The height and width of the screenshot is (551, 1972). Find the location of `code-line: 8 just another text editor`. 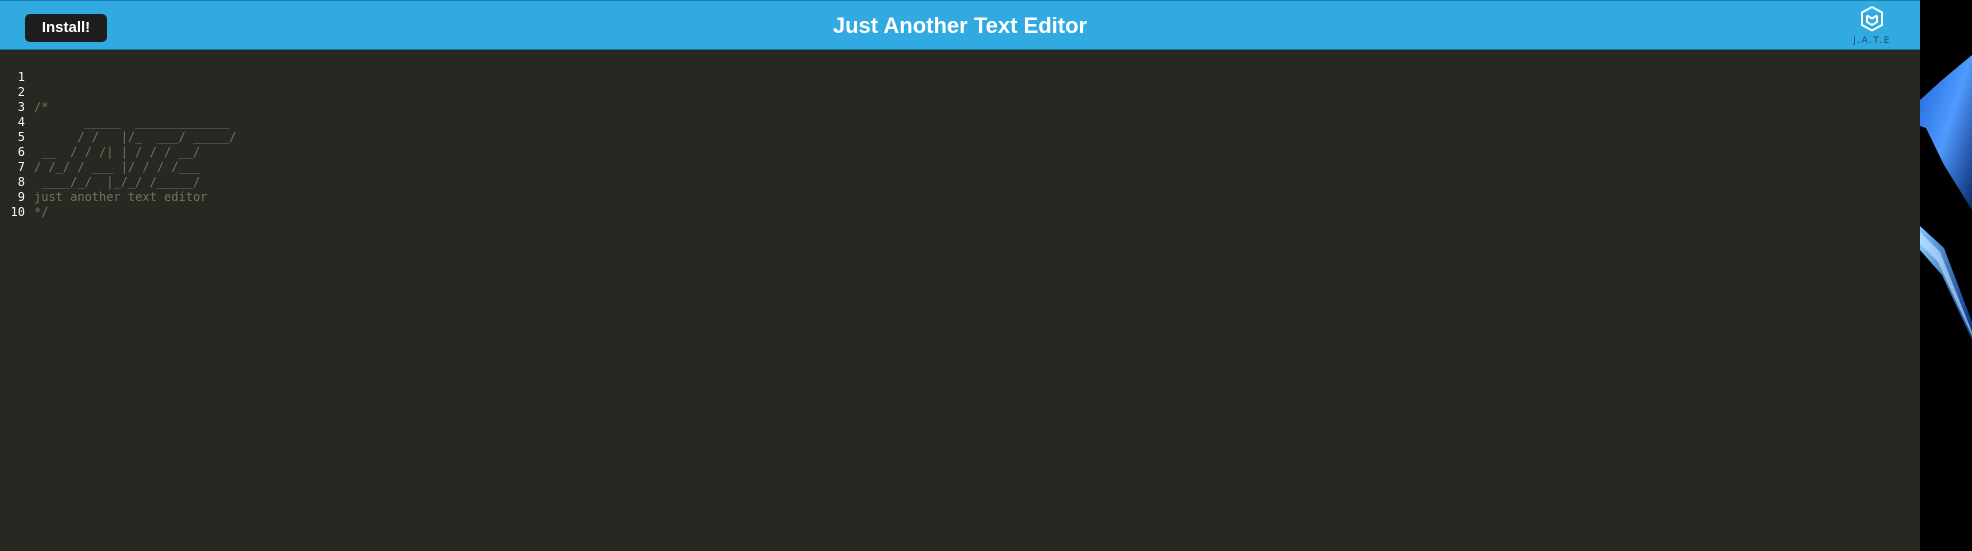

code-line: 8 just another text editor is located at coordinates (104, 182).